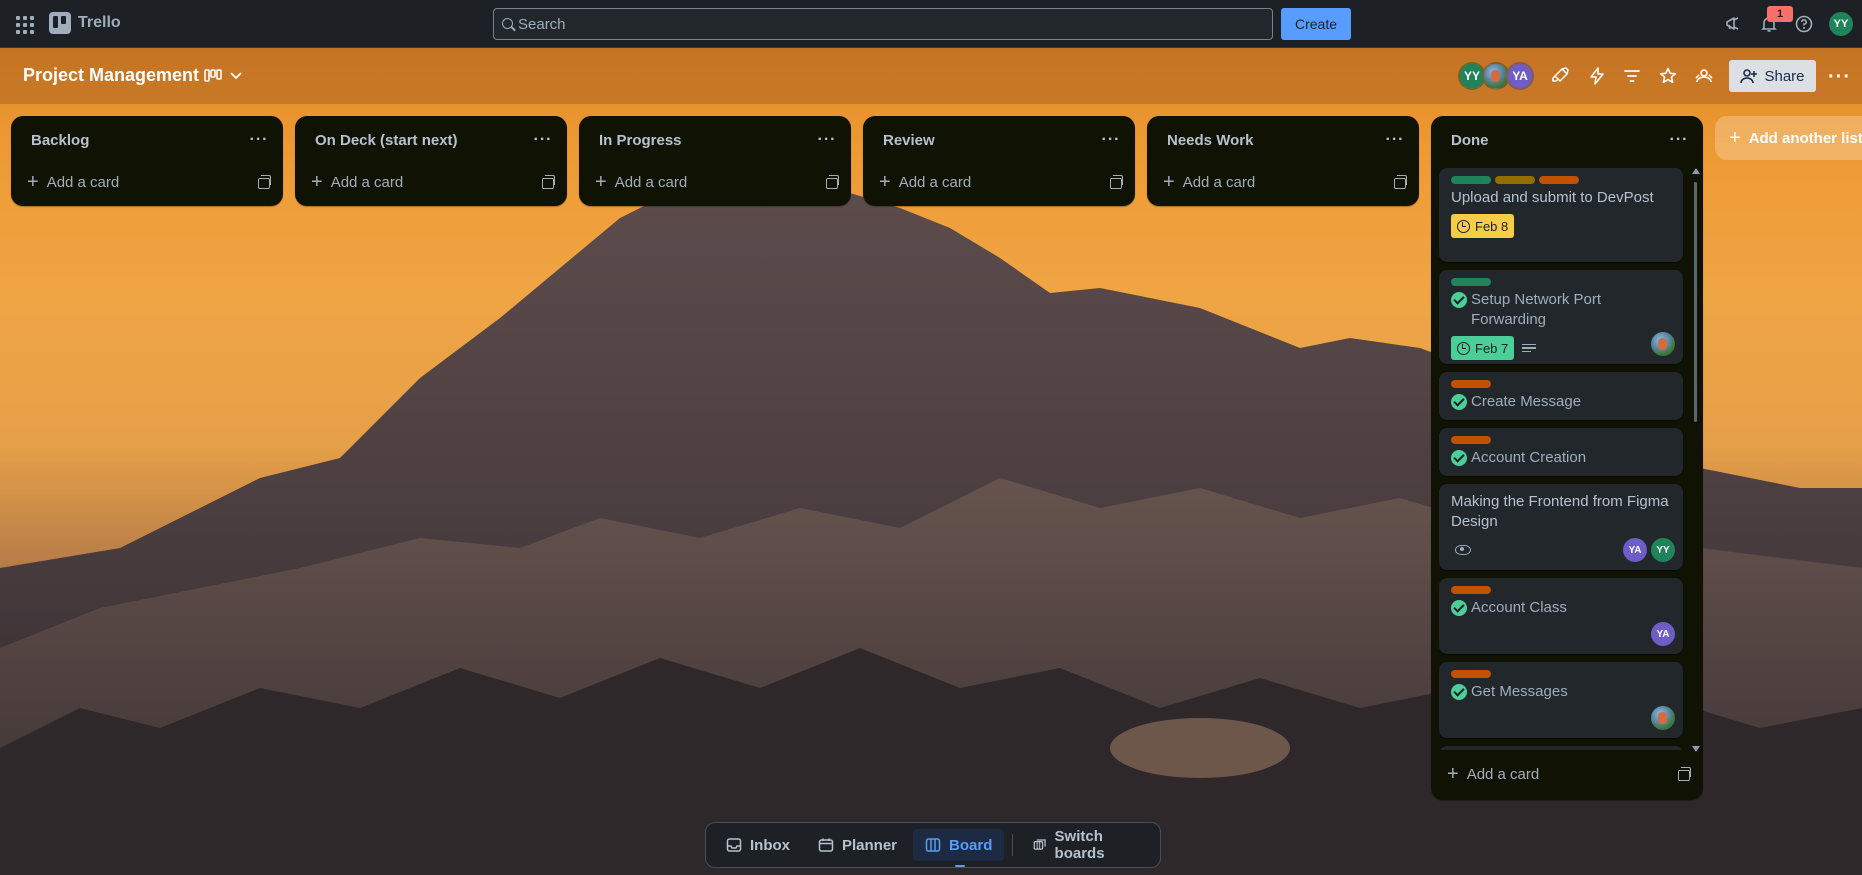 The height and width of the screenshot is (875, 1862). Describe the element at coordinates (111, 75) in the screenshot. I see `board-title: Project Management` at that location.